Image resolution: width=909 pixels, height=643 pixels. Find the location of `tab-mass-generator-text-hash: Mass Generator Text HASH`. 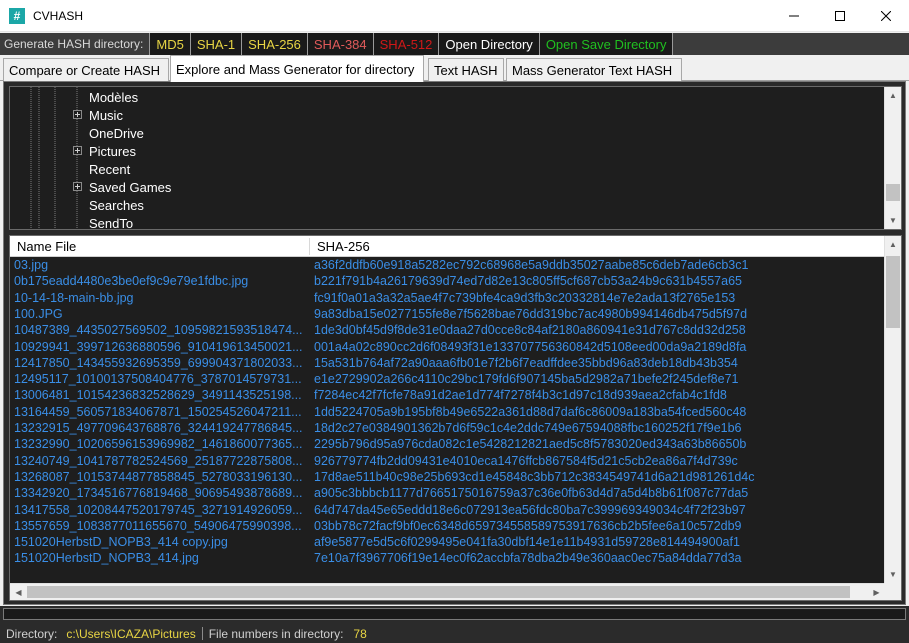

tab-mass-generator-text-hash: Mass Generator Text HASH is located at coordinates (594, 69).